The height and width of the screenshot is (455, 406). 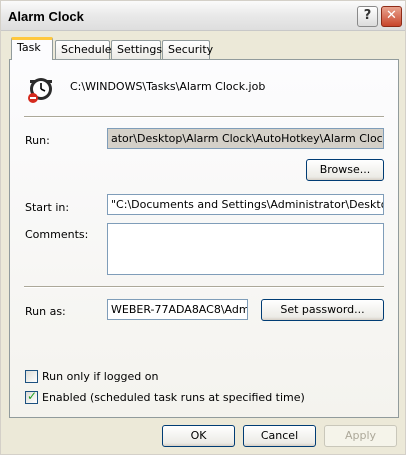 I want to click on checkmark-icon: ✓, so click(x=32, y=396).